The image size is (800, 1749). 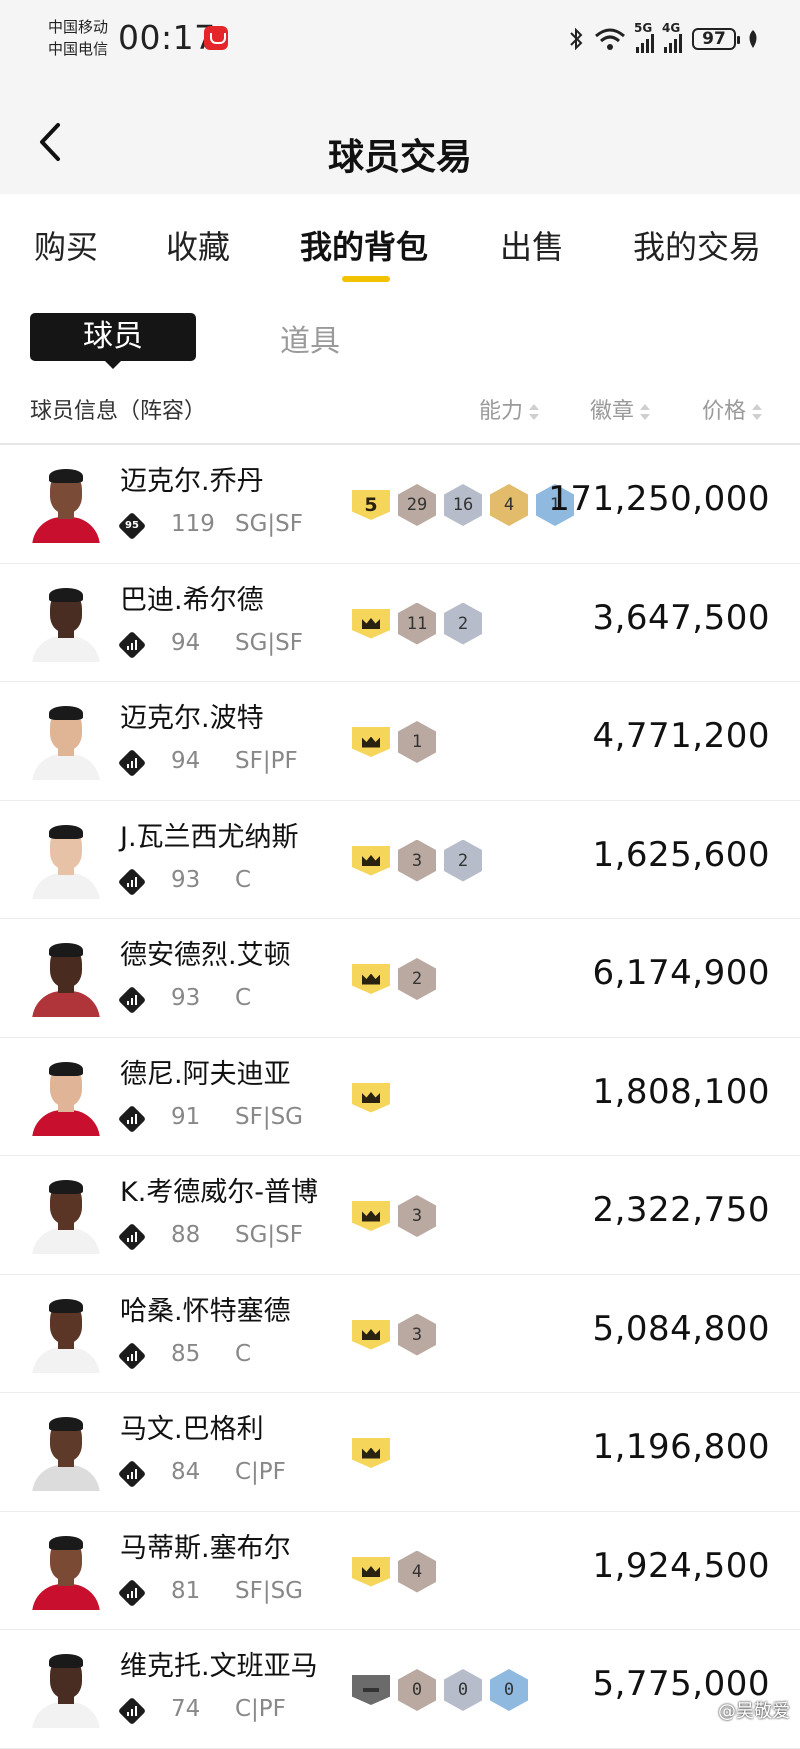 What do you see at coordinates (532, 245) in the screenshot?
I see `tab-sell: 出售` at bounding box center [532, 245].